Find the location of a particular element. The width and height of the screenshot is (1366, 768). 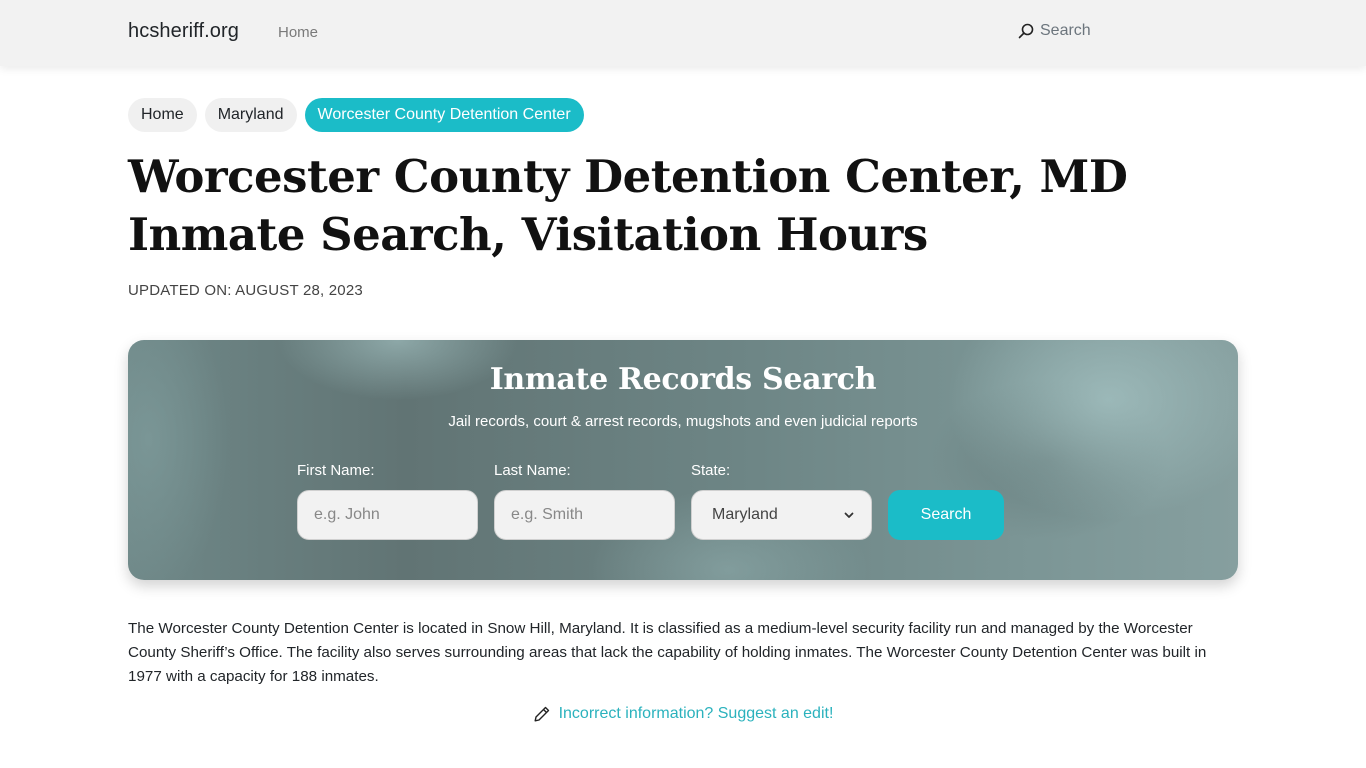

suggest-edit-link: Incorrect information? Suggest an edit! is located at coordinates (696, 714).